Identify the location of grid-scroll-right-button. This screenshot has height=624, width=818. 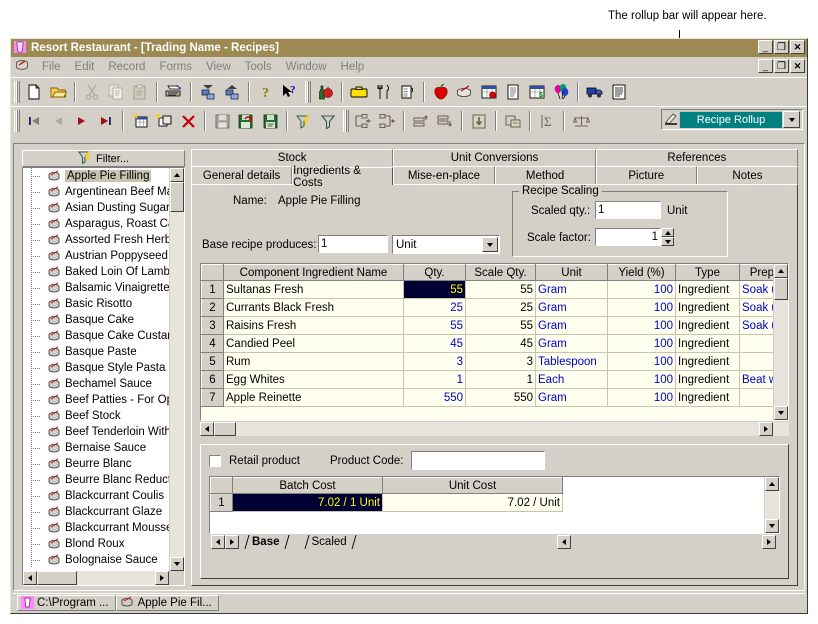
(766, 429).